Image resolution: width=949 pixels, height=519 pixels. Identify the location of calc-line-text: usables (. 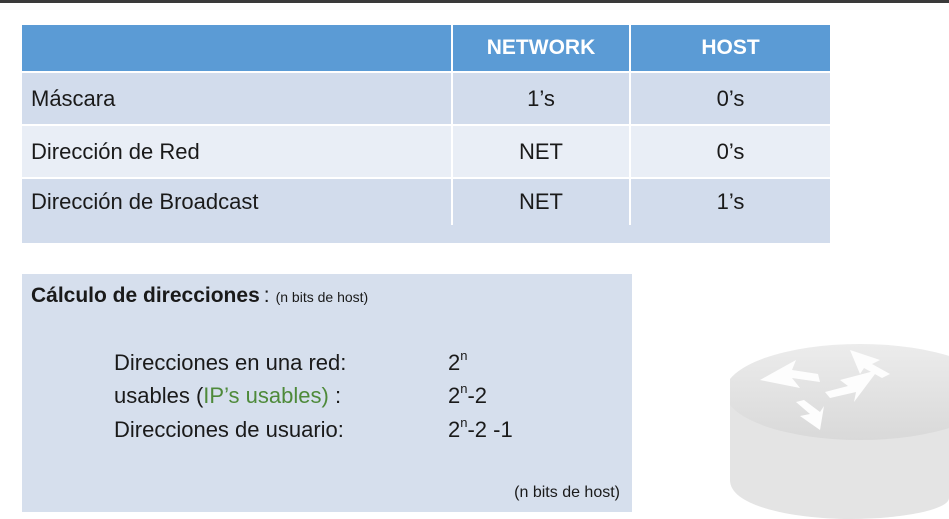
(159, 395).